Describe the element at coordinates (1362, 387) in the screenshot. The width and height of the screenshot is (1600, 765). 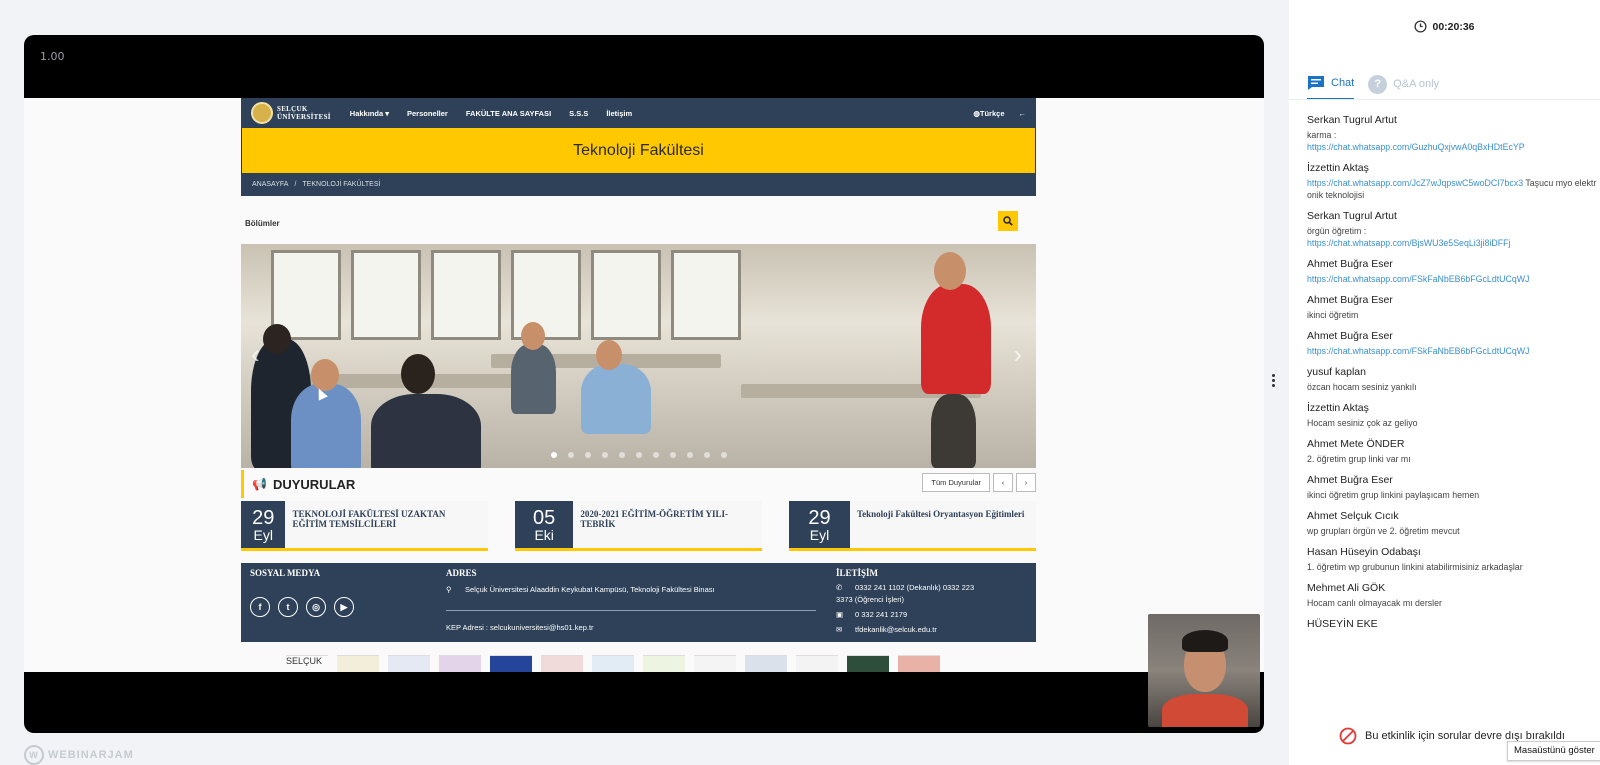
I see `chat-text: özcan hocam sesiniz yankılı` at that location.